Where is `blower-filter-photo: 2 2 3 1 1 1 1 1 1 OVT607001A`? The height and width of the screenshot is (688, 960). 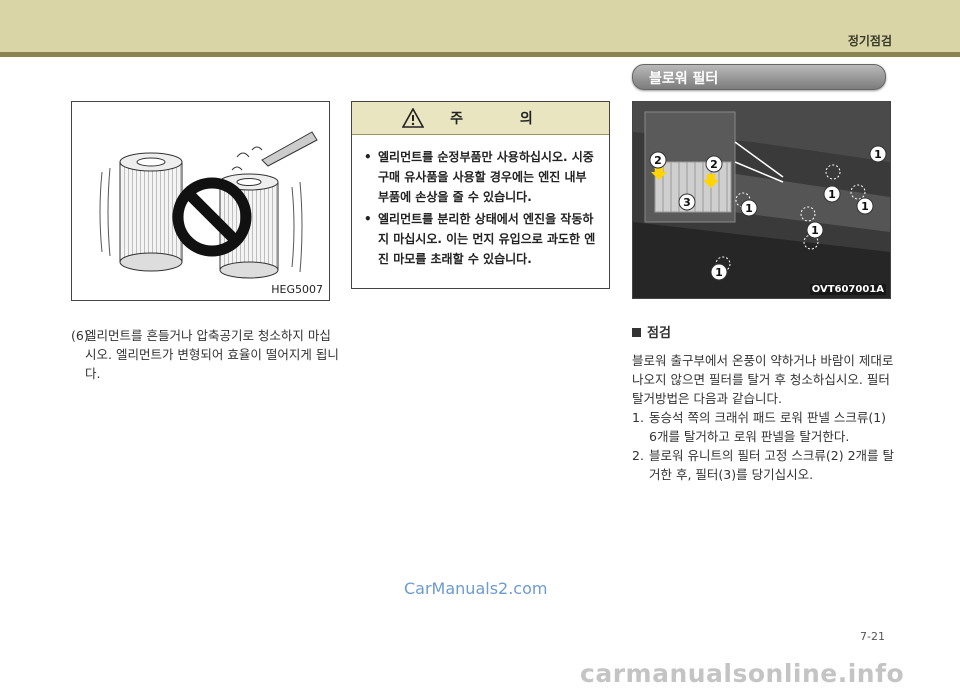
blower-filter-photo: 2 2 3 1 1 1 1 1 1 OVT607001A is located at coordinates (761, 200).